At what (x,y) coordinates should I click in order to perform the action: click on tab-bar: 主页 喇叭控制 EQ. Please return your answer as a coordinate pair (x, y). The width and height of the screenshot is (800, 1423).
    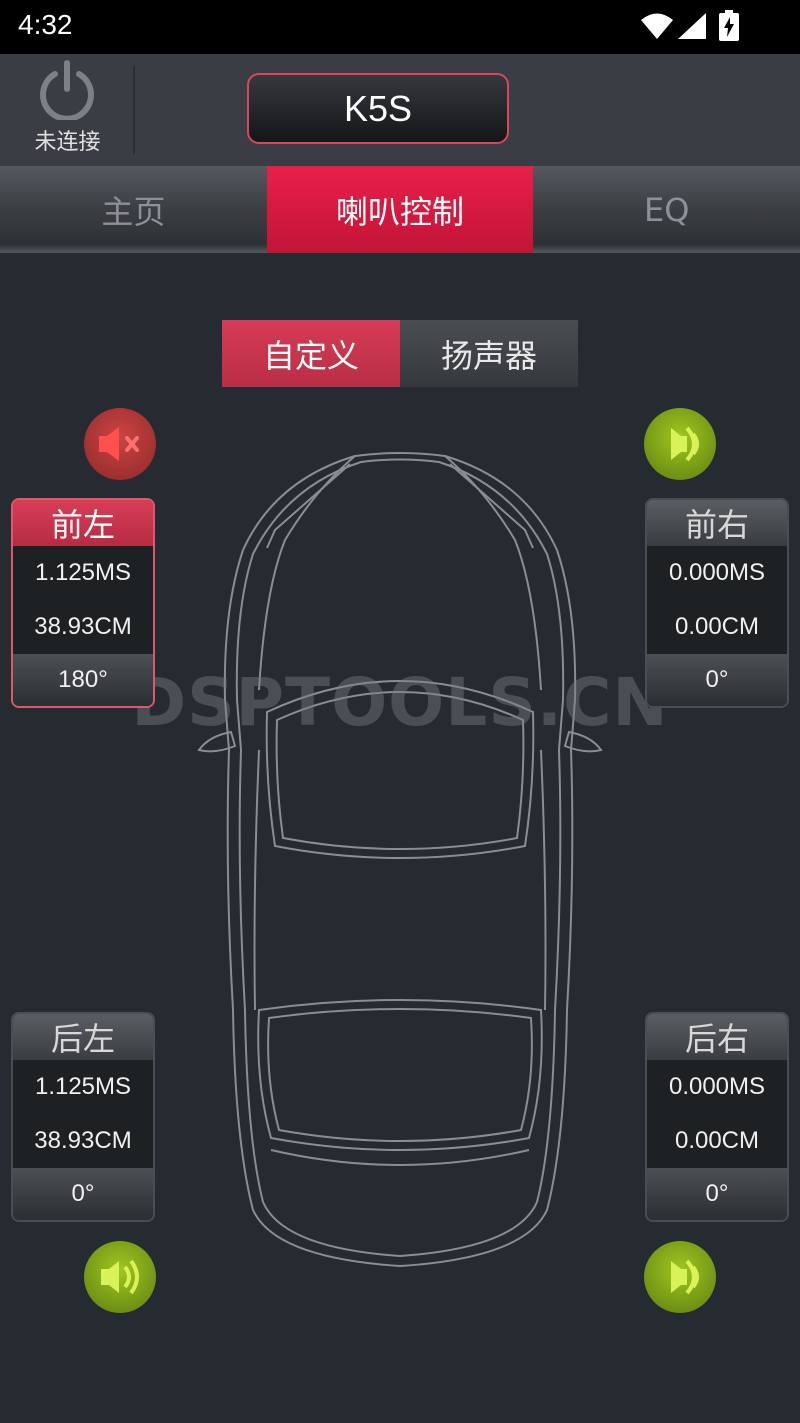
    Looking at the image, I should click on (400, 209).